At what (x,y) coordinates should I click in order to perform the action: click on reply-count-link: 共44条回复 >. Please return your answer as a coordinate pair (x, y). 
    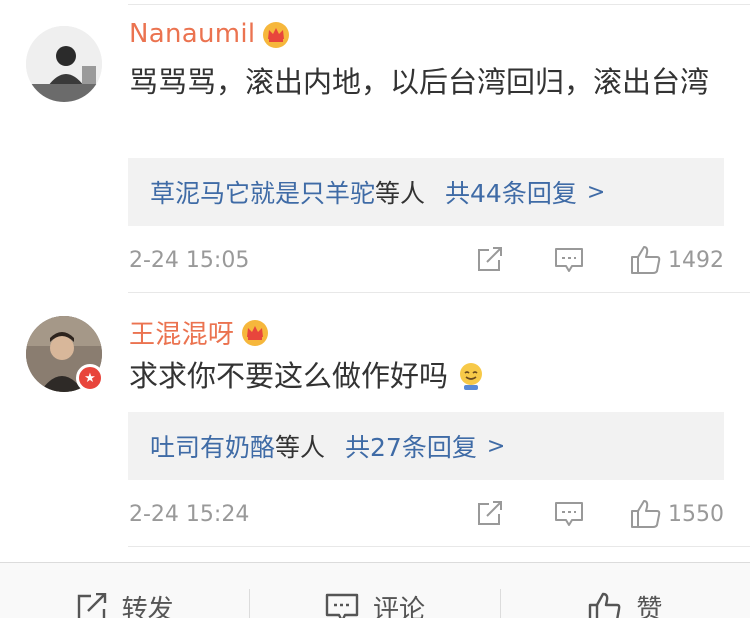
    Looking at the image, I should click on (525, 192).